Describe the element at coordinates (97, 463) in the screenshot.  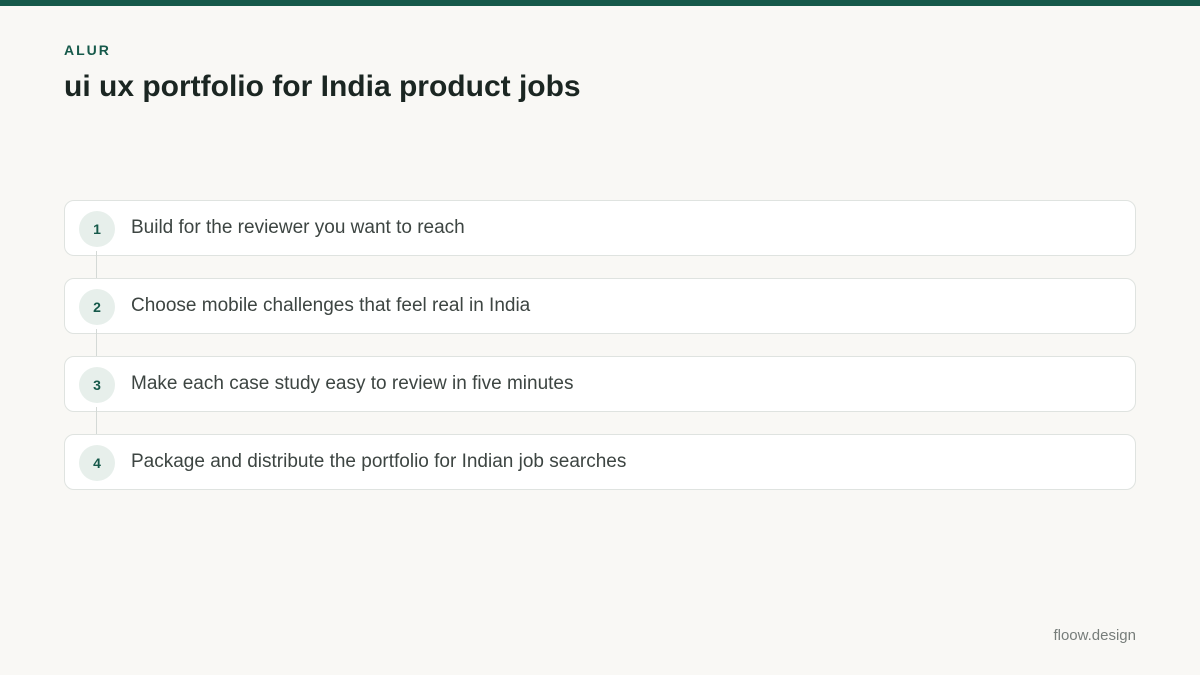
I see `step-number-badge: 4` at that location.